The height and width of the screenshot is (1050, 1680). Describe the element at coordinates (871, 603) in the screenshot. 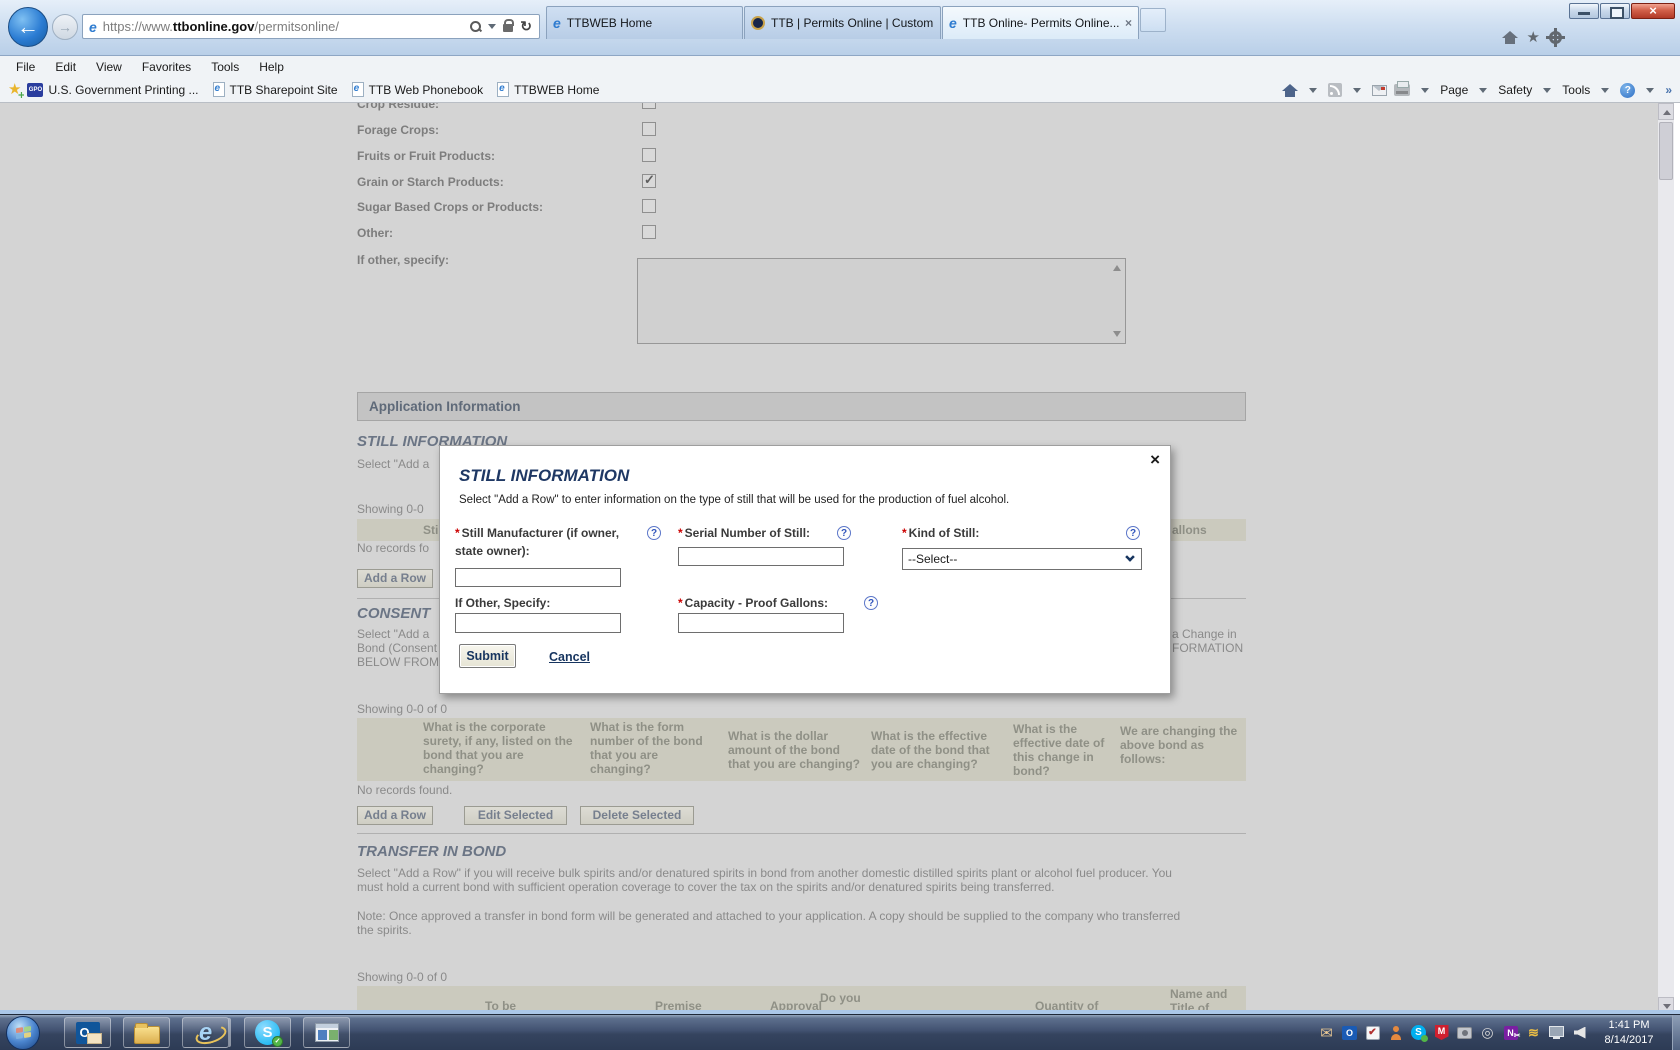

I see `capacity-help-icon: ?` at that location.